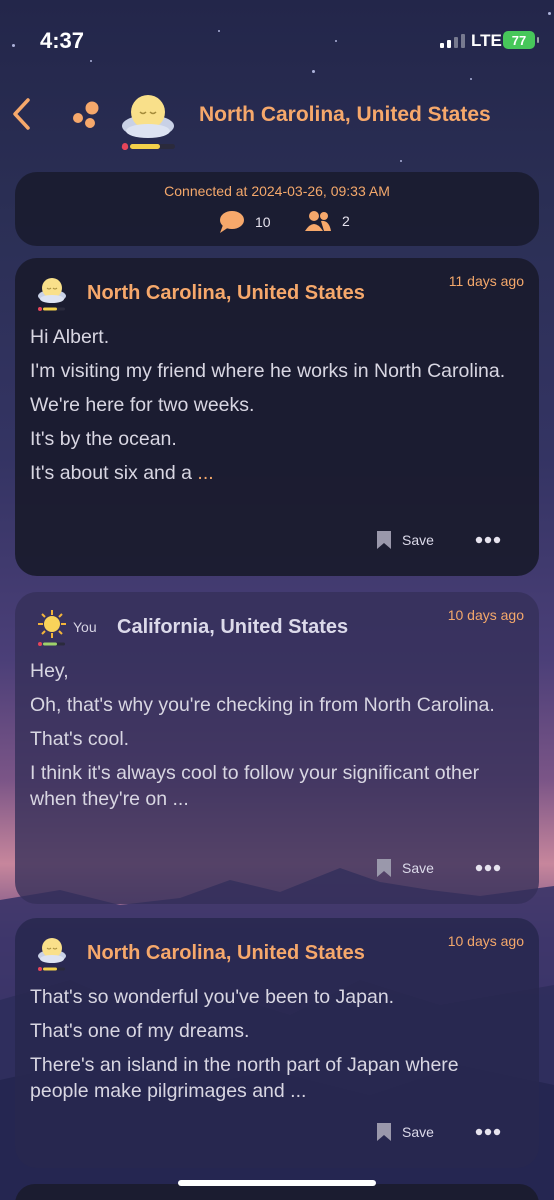 This screenshot has width=554, height=1200. I want to click on messages-stat: 10, so click(244, 222).